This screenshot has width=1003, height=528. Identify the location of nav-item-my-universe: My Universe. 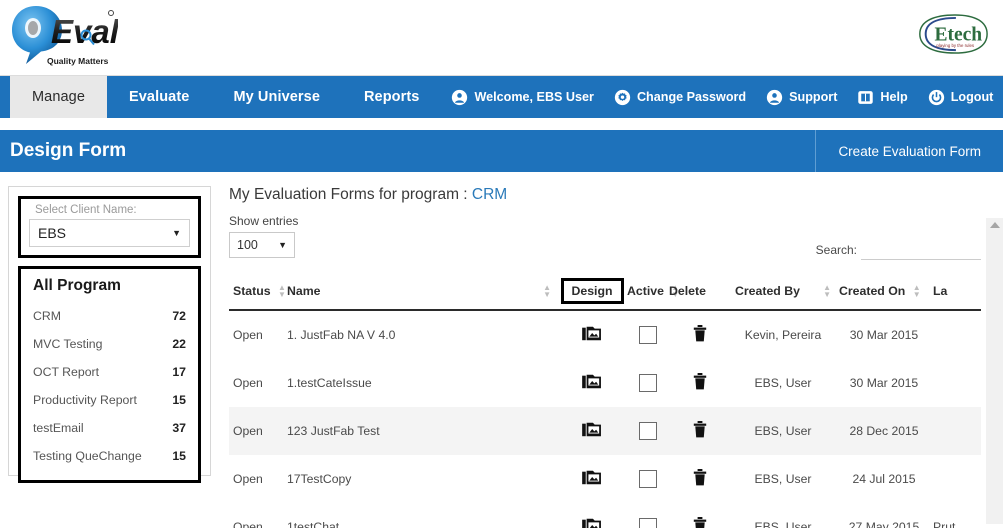
(276, 97).